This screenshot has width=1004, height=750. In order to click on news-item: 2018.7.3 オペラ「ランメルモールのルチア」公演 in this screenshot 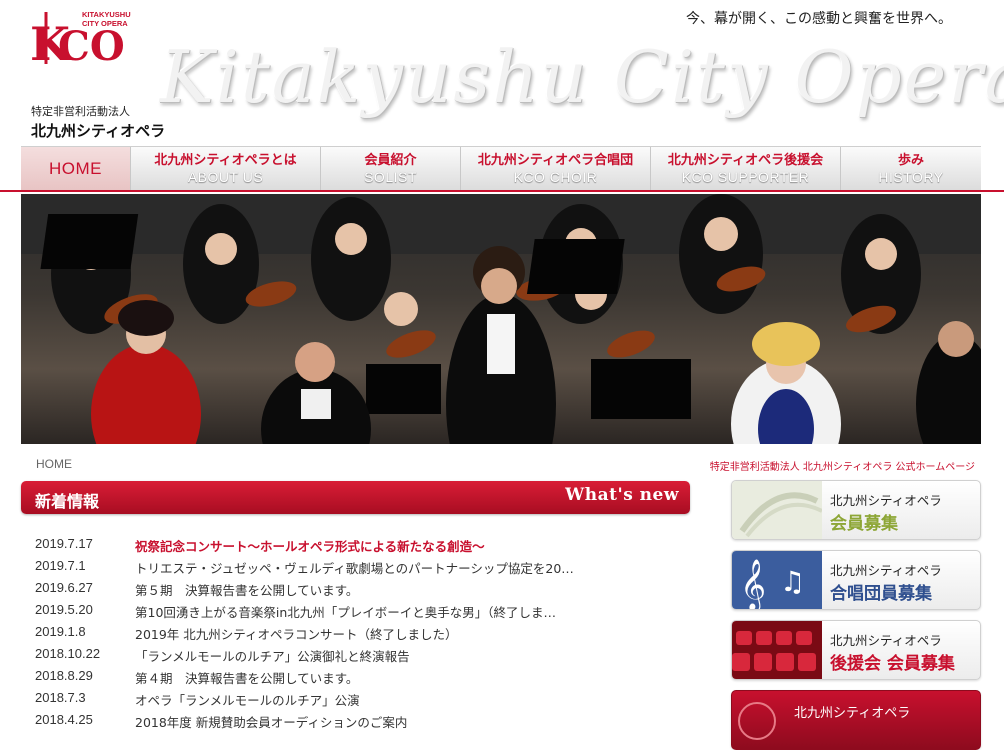, I will do `click(355, 699)`.